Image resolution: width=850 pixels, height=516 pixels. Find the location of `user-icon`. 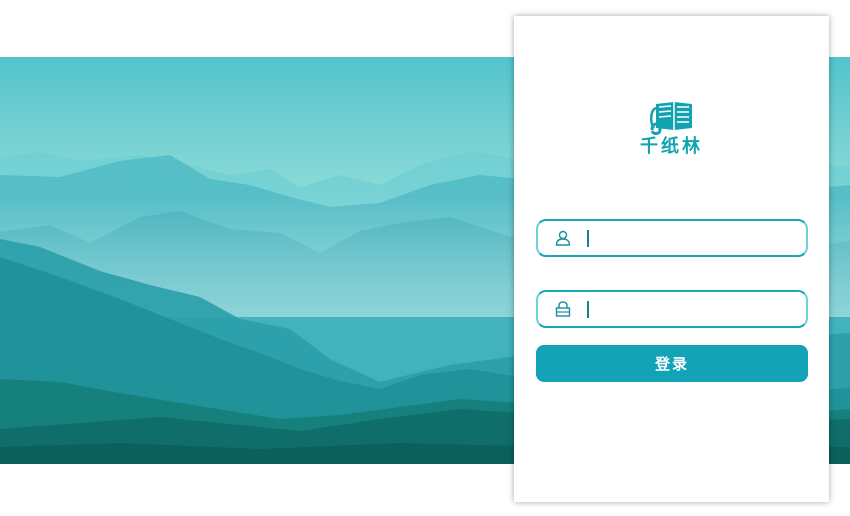

user-icon is located at coordinates (563, 238).